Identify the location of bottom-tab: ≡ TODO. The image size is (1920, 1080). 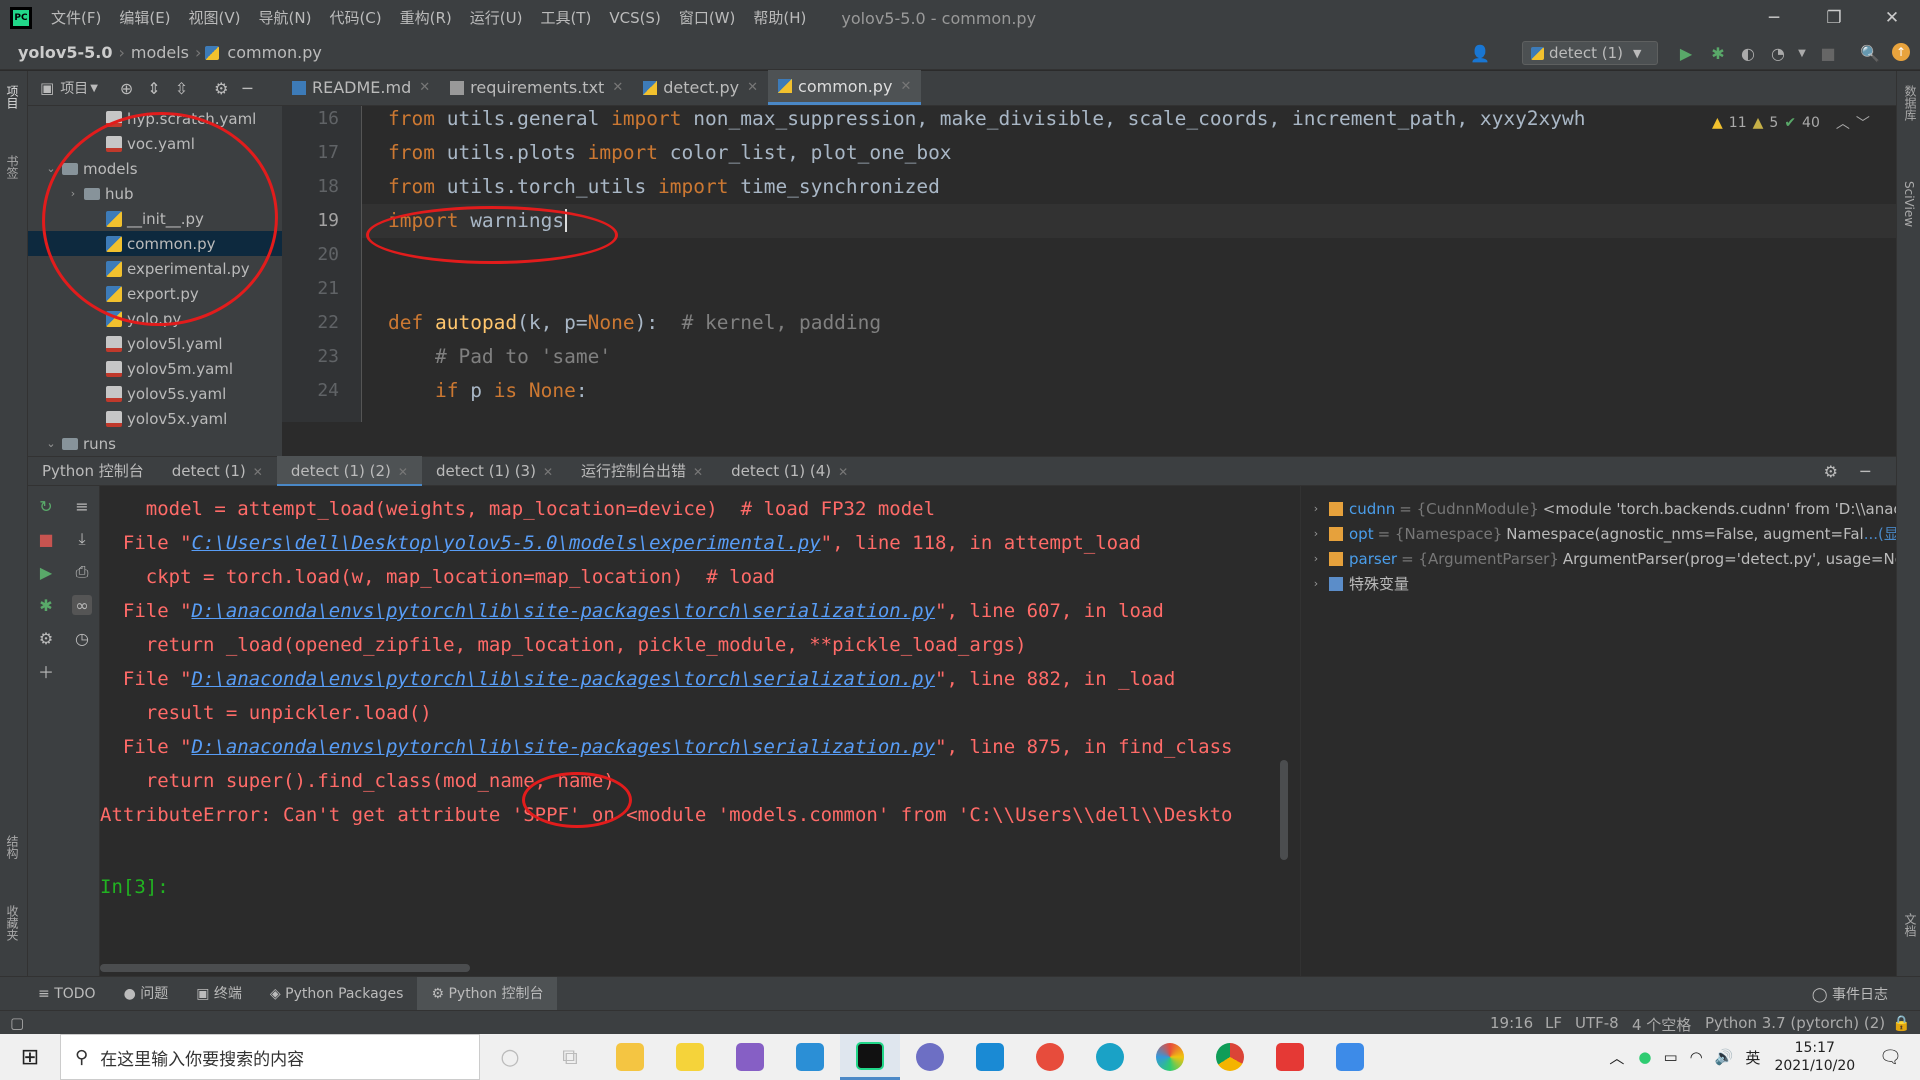
(67, 994).